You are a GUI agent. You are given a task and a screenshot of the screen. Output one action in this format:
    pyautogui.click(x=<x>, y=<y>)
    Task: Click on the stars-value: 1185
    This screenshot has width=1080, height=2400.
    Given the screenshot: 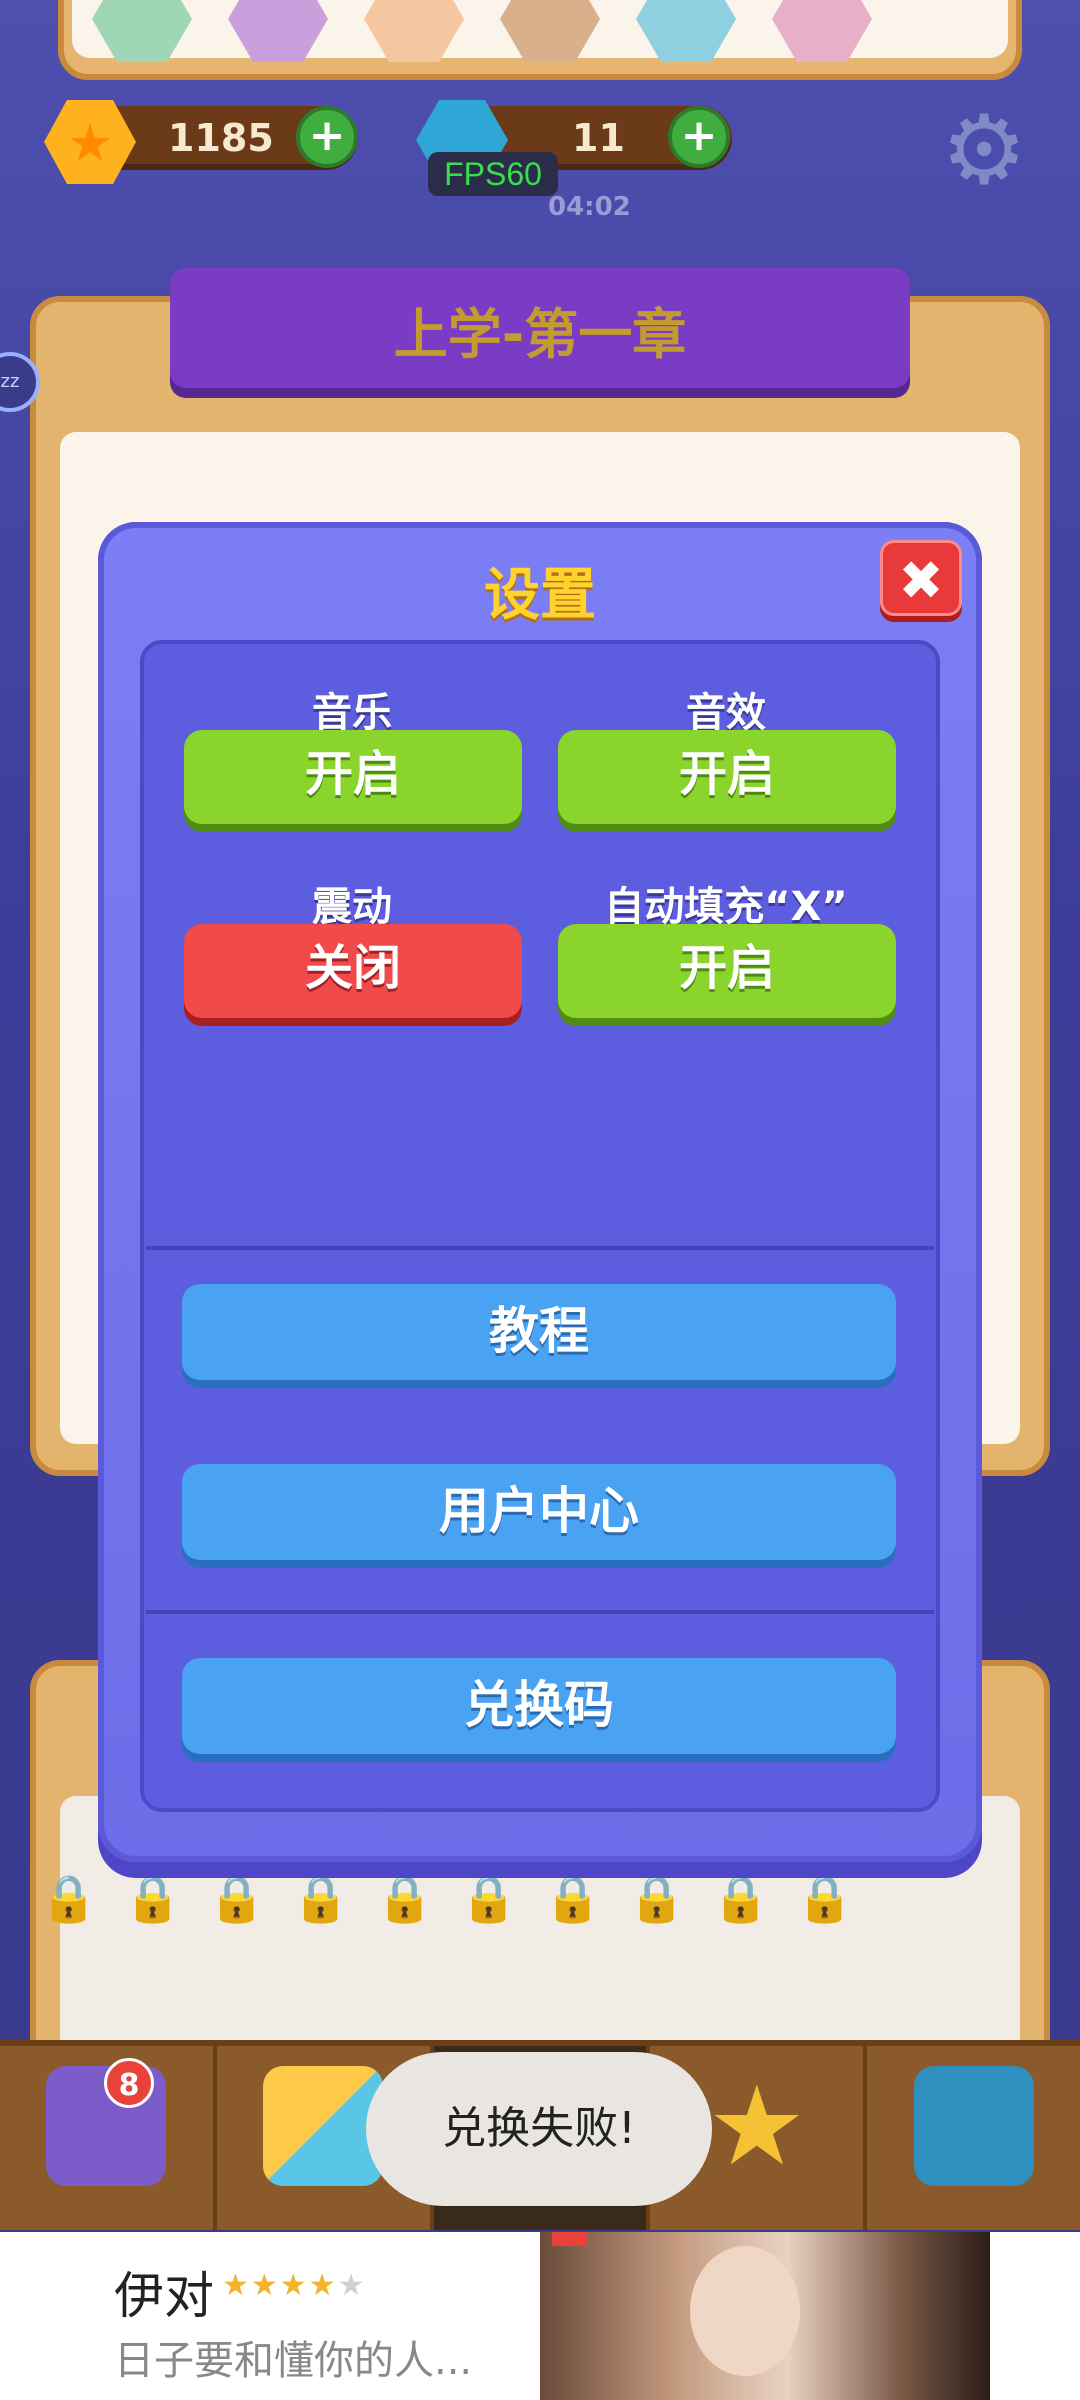 What is the action you would take?
    pyautogui.click(x=221, y=138)
    